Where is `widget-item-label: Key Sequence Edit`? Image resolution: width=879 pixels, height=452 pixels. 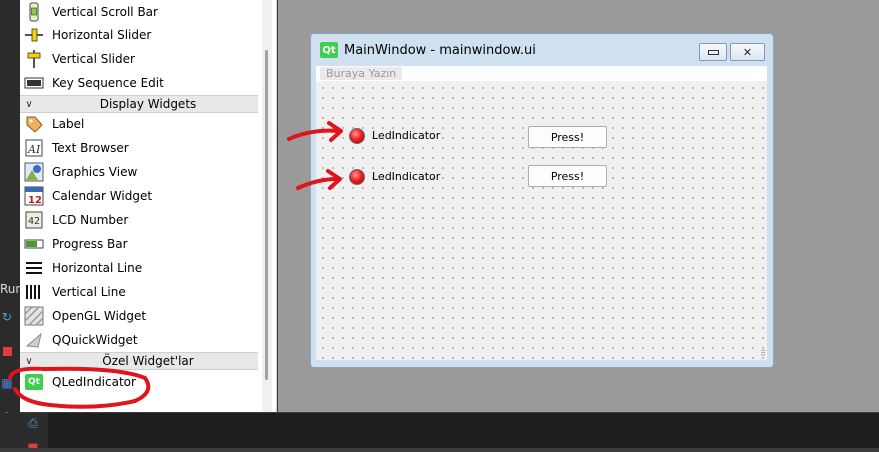
widget-item-label: Key Sequence Edit is located at coordinates (108, 83).